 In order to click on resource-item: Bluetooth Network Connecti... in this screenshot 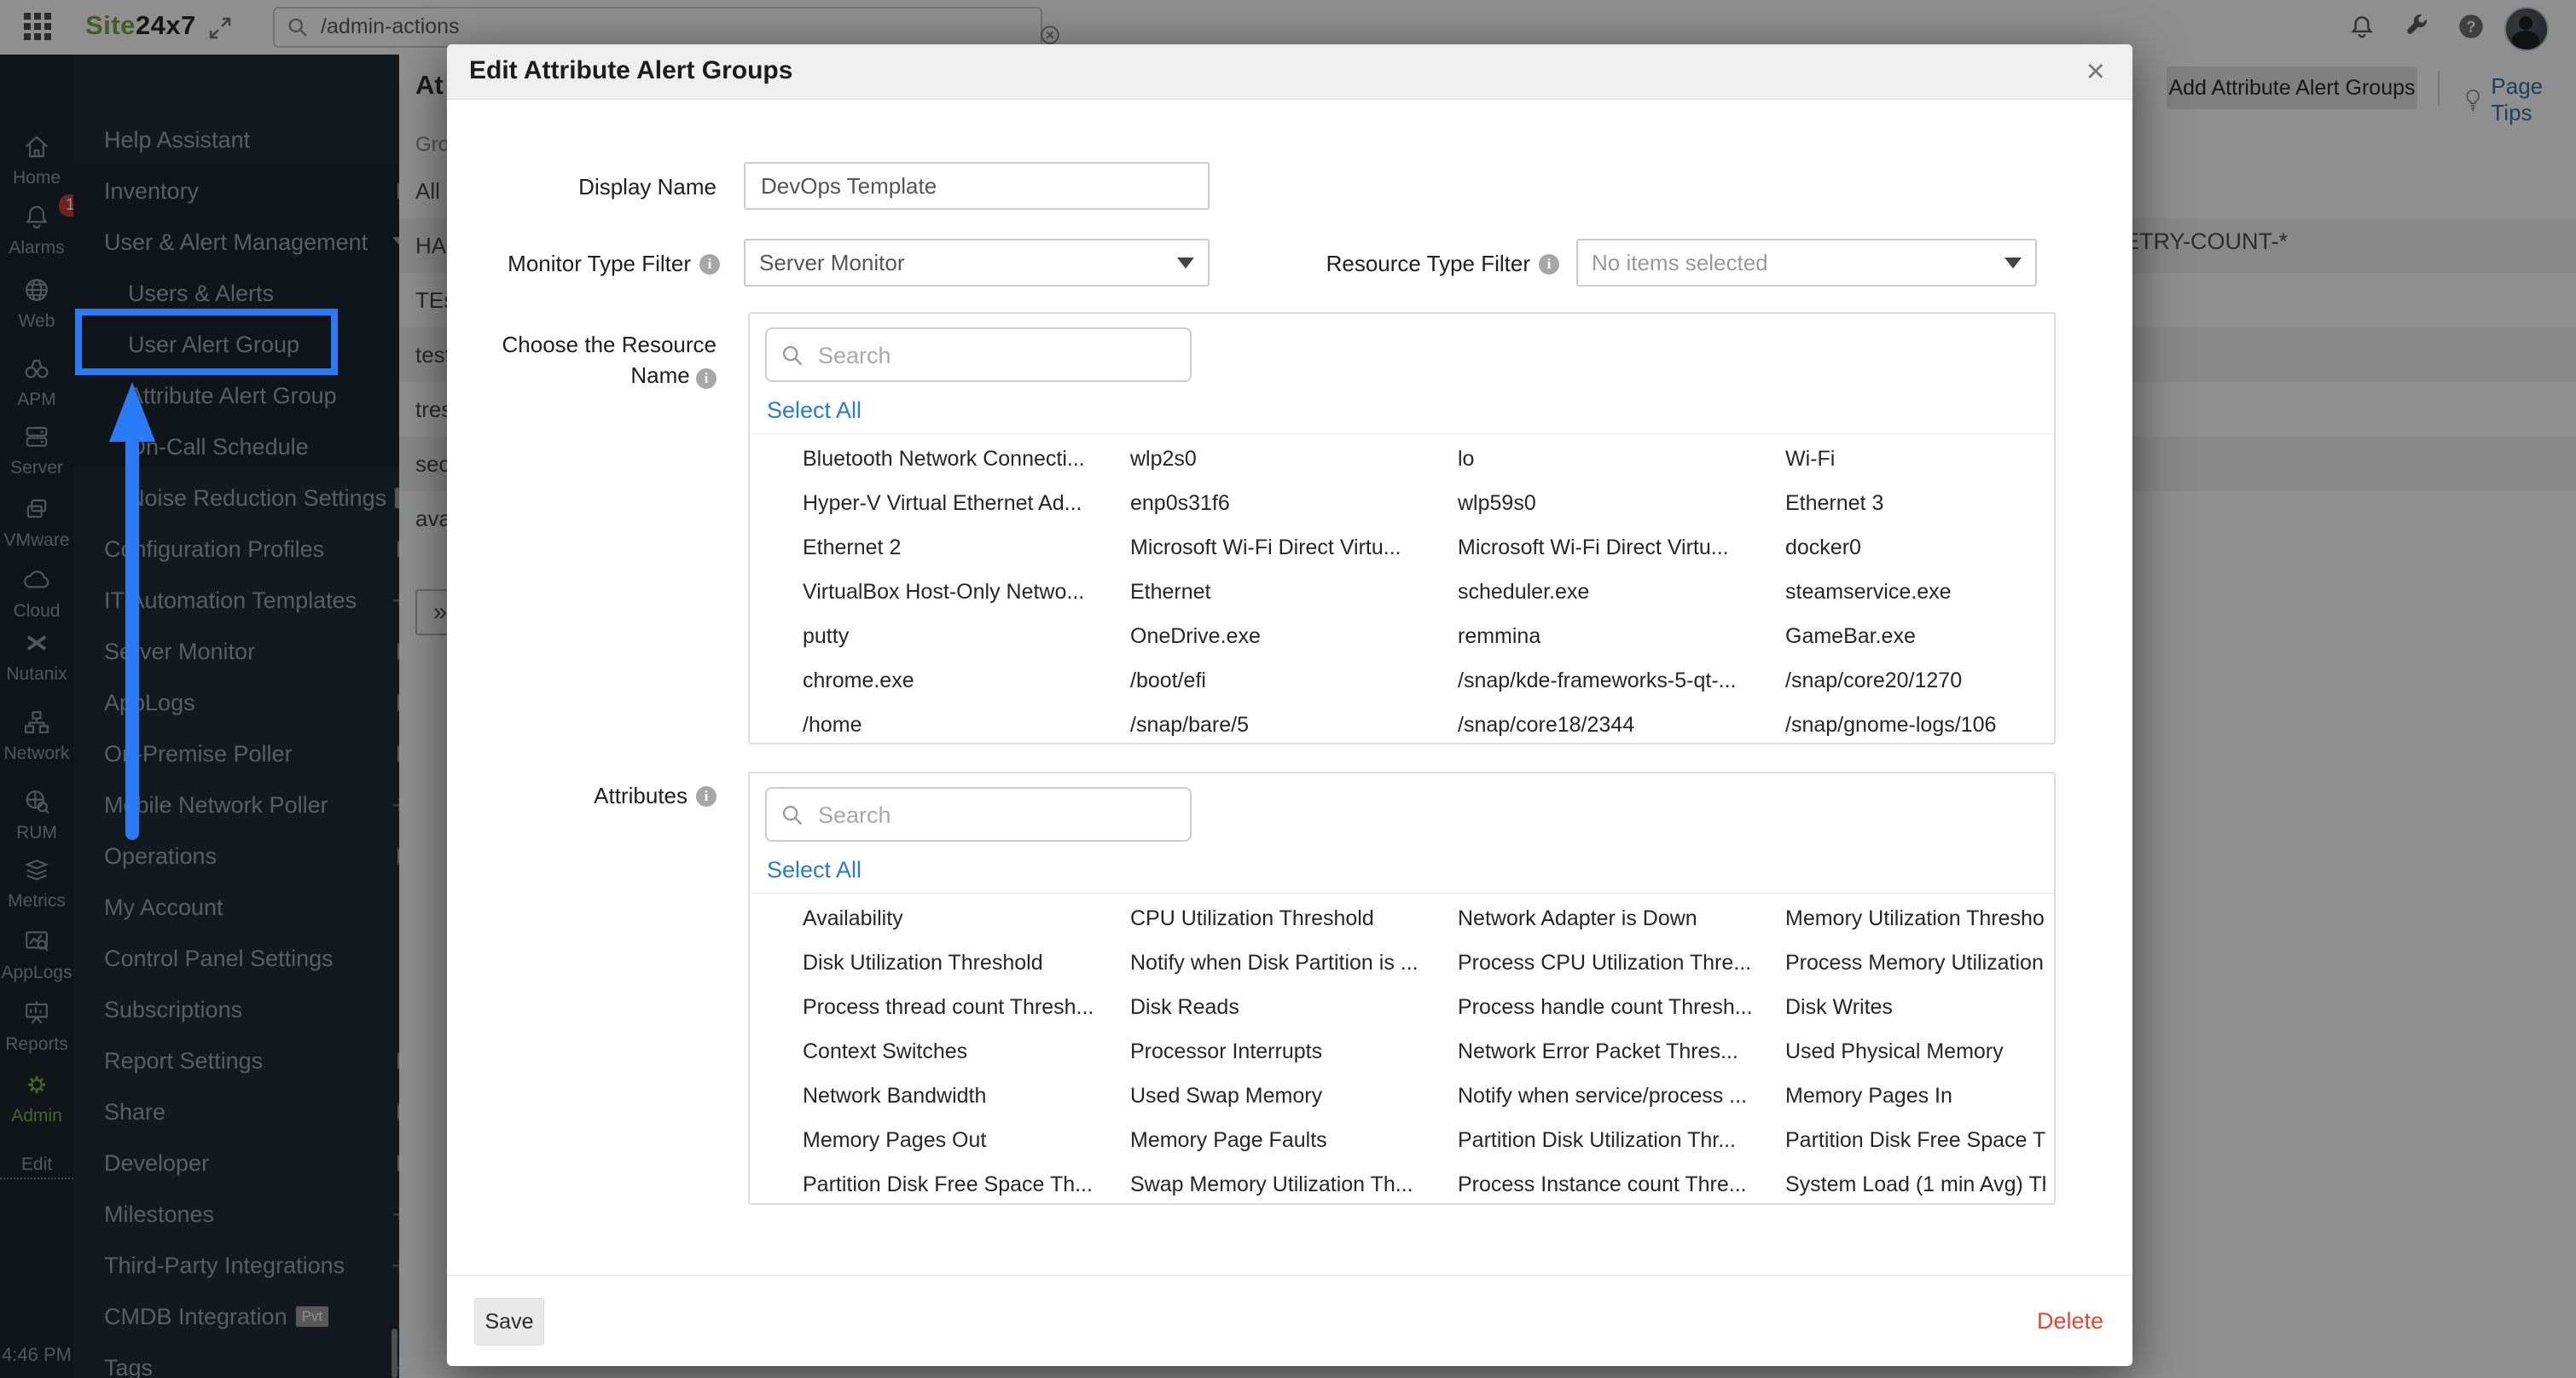, I will do `click(966, 459)`.